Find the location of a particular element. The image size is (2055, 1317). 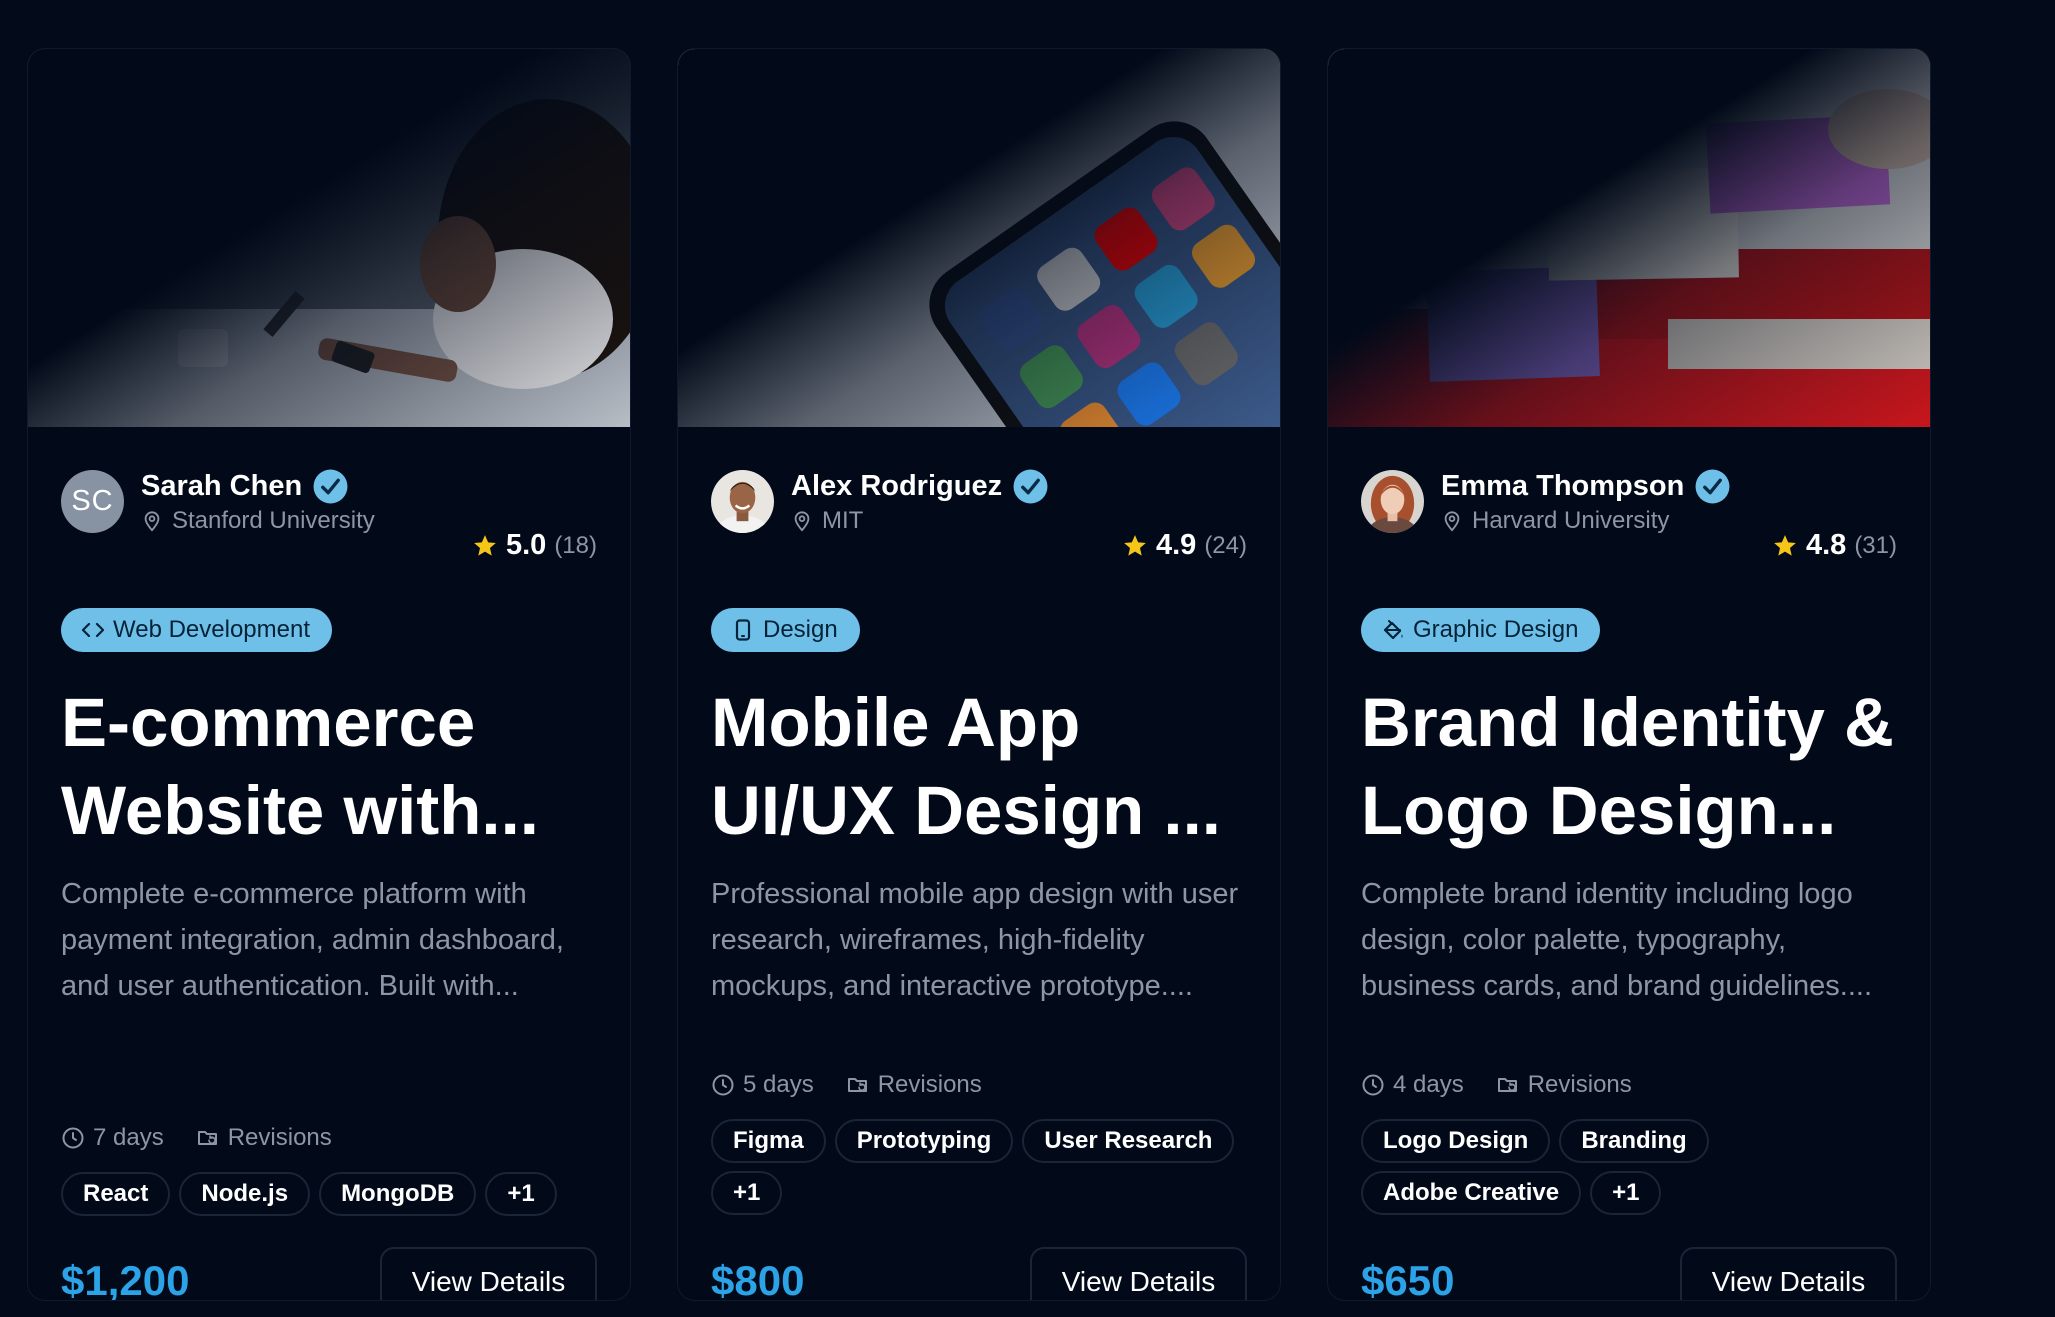

category-badge: Graphic Design is located at coordinates (1481, 630).